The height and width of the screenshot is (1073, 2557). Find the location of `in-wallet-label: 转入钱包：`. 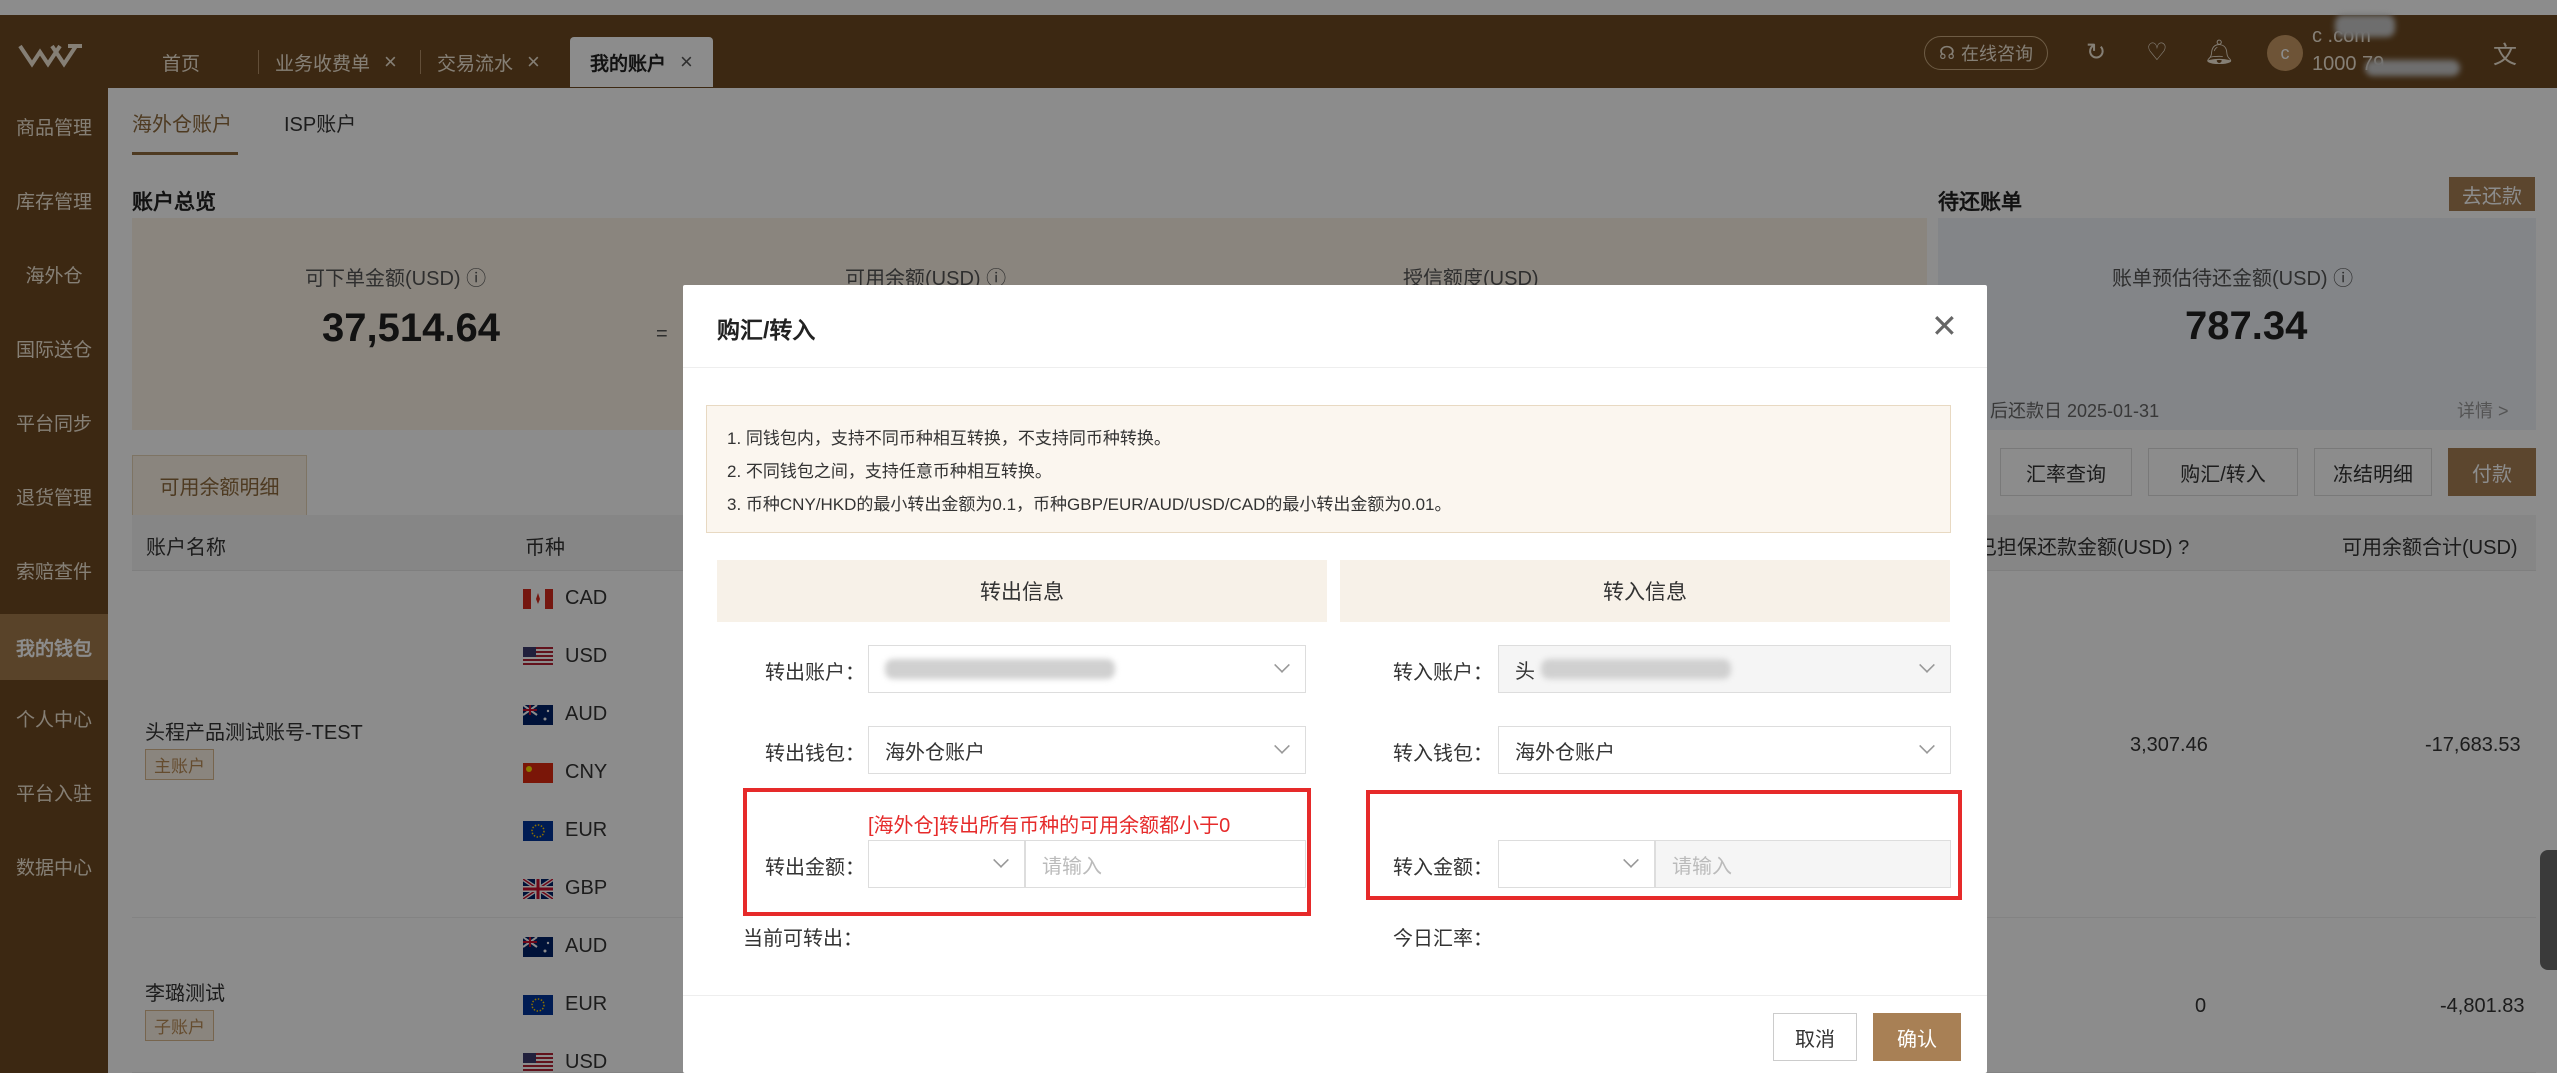

in-wallet-label: 转入钱包： is located at coordinates (1443, 754).